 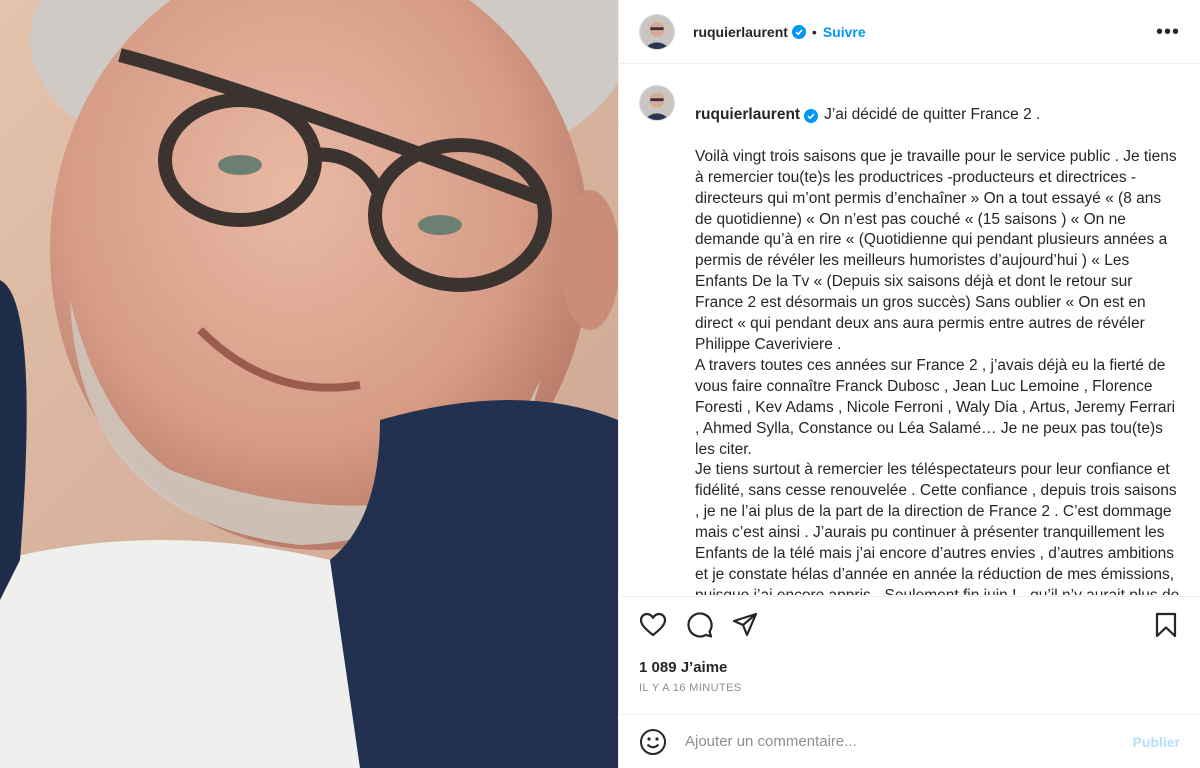 What do you see at coordinates (1156, 742) in the screenshot?
I see `publish-button: Publier` at bounding box center [1156, 742].